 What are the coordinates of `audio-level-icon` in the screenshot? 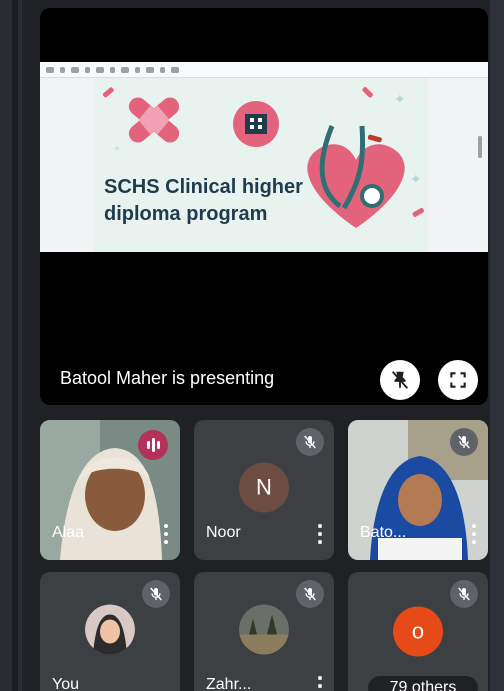 It's located at (153, 445).